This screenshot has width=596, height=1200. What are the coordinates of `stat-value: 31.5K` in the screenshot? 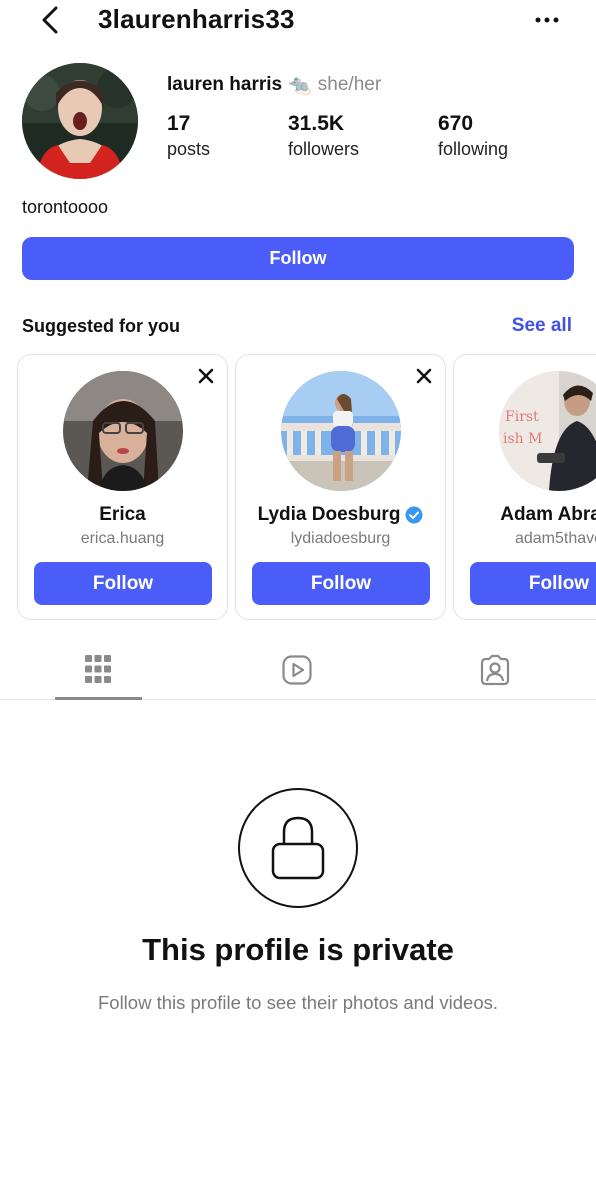 It's located at (316, 123).